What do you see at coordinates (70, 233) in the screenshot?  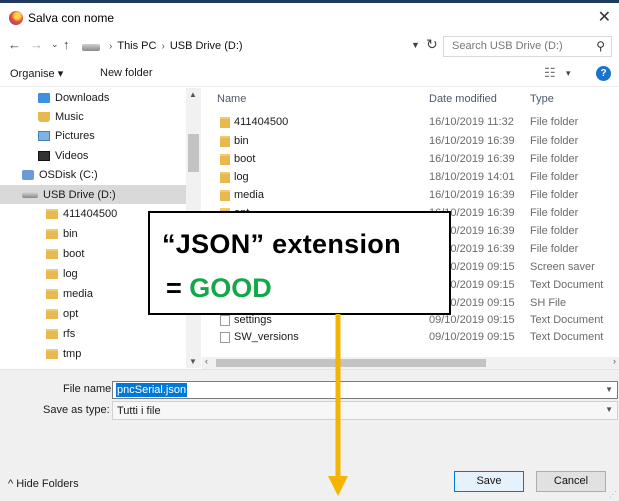 I see `sidebar-item-label: bin` at bounding box center [70, 233].